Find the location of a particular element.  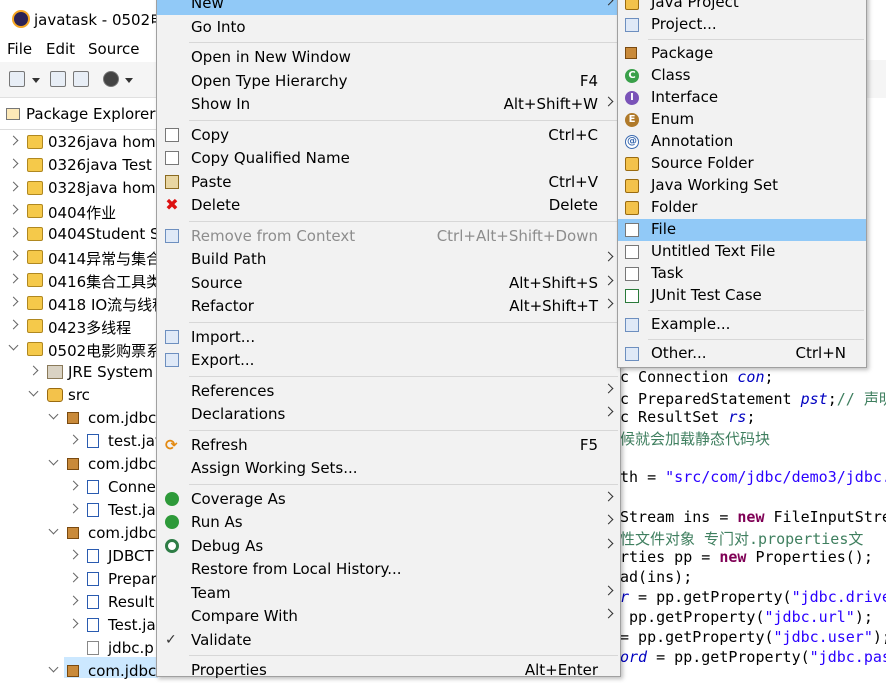

tree-row: 0404Student S is located at coordinates (79, 234).